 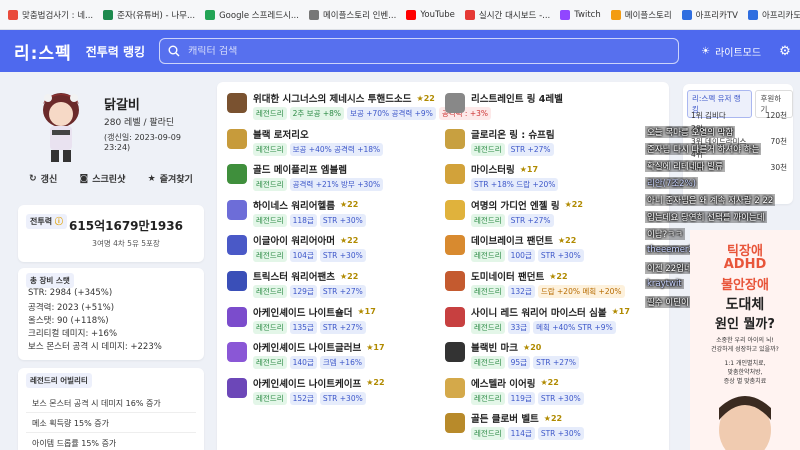 I want to click on ad-line: 1:1 개인별치료,, so click(x=745, y=363).